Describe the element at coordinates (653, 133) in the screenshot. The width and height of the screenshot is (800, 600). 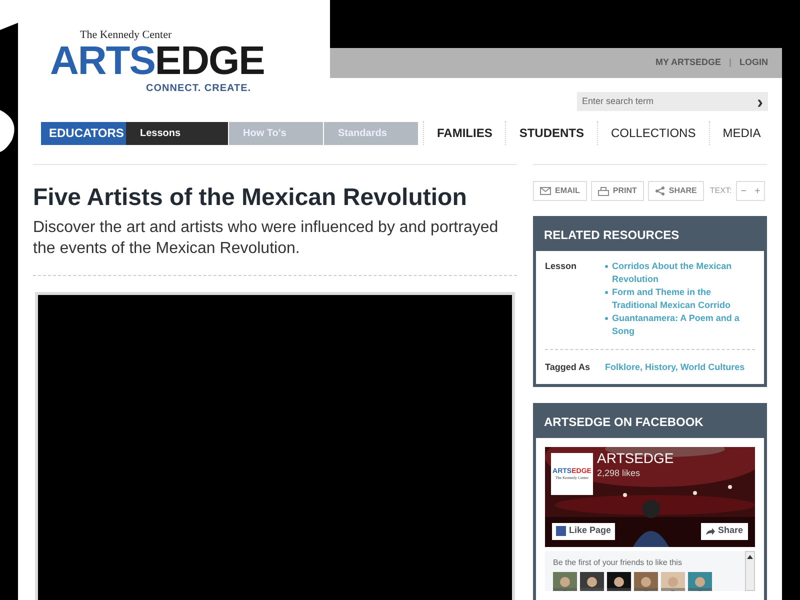
I see `nav-link: COLLECTIONS` at that location.